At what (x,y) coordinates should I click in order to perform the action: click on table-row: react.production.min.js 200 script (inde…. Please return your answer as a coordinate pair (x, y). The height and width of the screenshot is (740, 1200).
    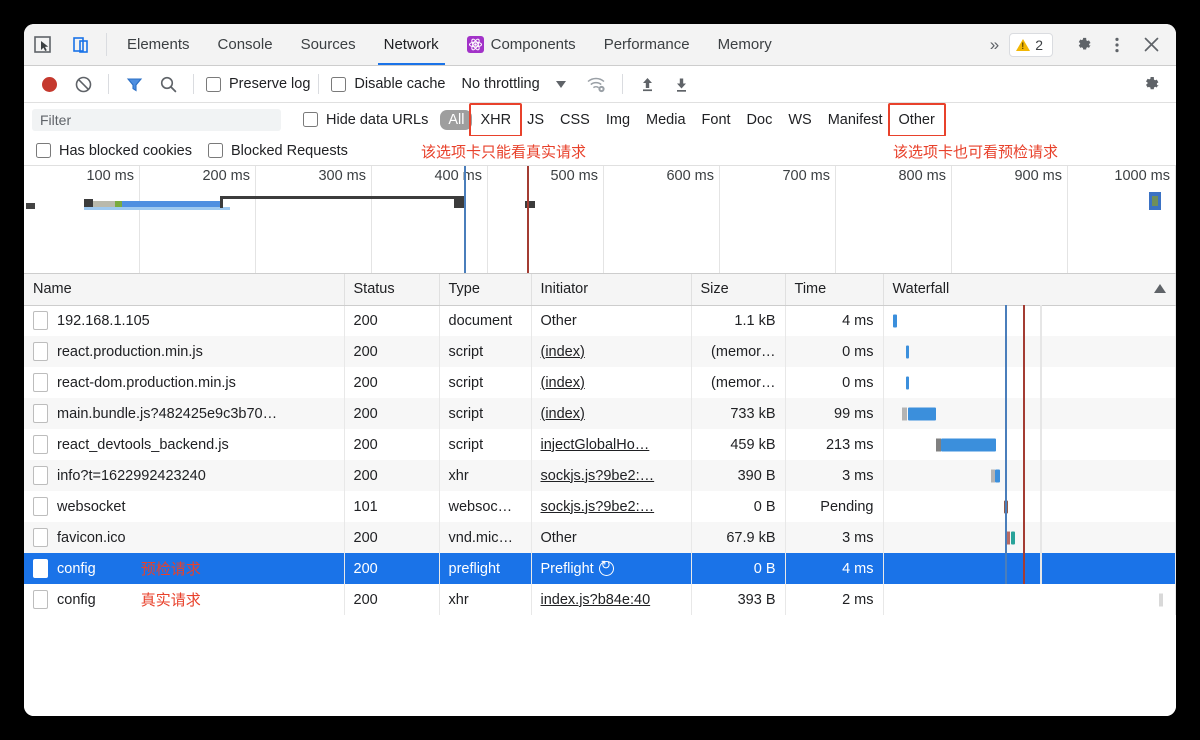
    Looking at the image, I should click on (600, 351).